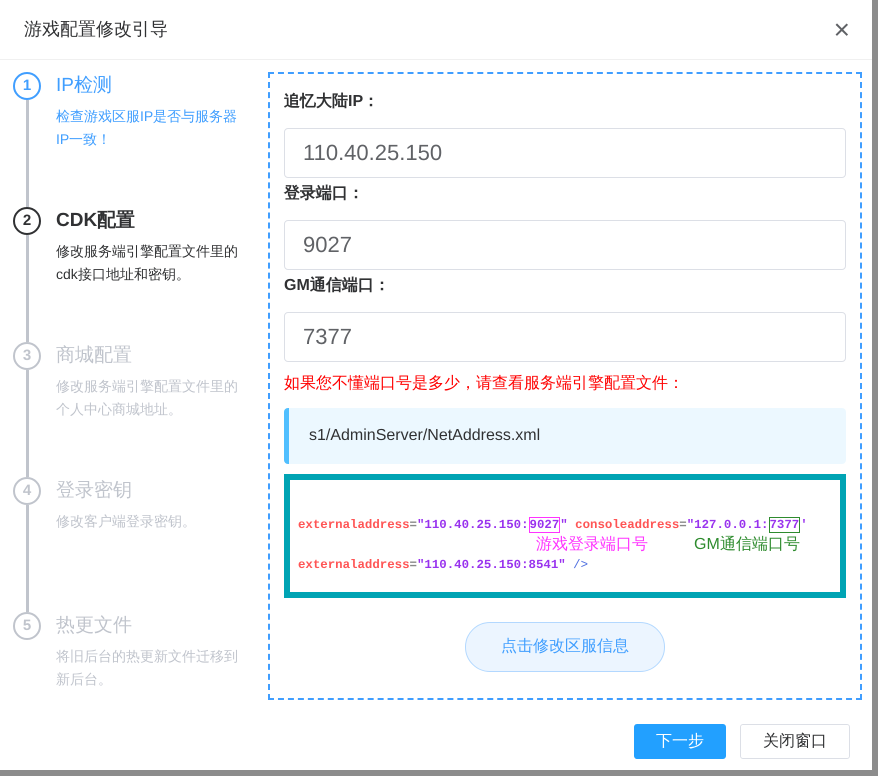 Image resolution: width=878 pixels, height=776 pixels. Describe the element at coordinates (565, 436) in the screenshot. I see `file-path-note: s1/AdminServer/NetAddress.xml` at that location.